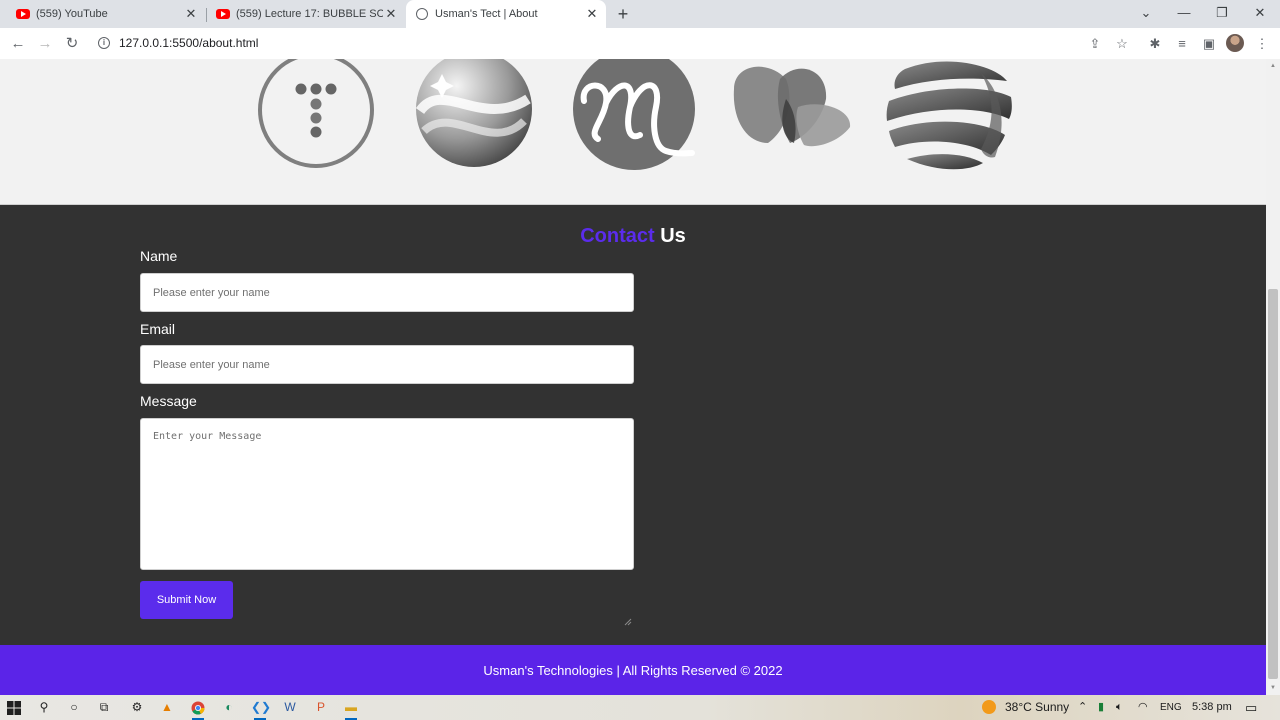 This screenshot has width=1280, height=720. What do you see at coordinates (18, 44) in the screenshot?
I see `back-button: ←` at bounding box center [18, 44].